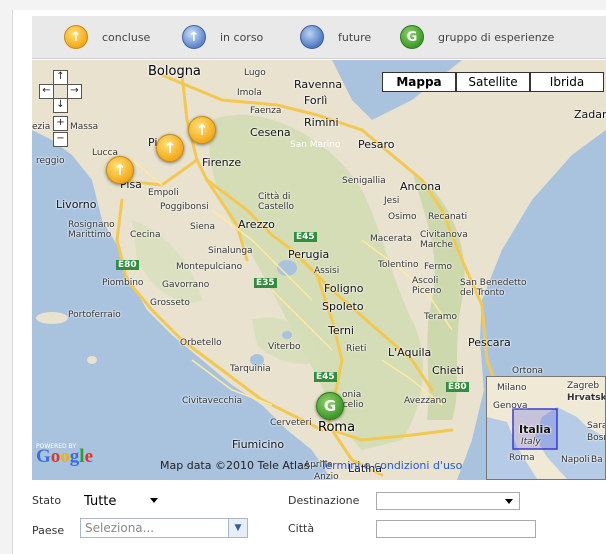  What do you see at coordinates (575, 460) in the screenshot?
I see `town-label: Napoli` at bounding box center [575, 460].